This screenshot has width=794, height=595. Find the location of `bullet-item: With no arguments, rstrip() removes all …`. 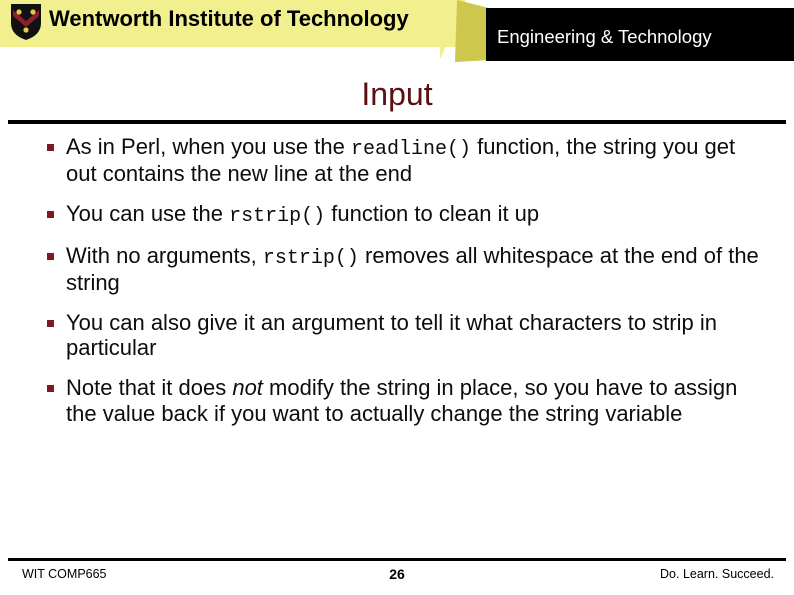

bullet-item: With no arguments, rstrip() removes all … is located at coordinates (406, 269).